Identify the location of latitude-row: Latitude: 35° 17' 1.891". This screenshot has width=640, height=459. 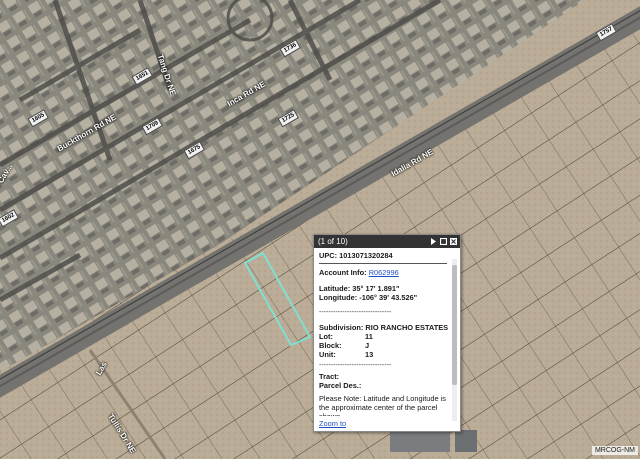
(359, 288).